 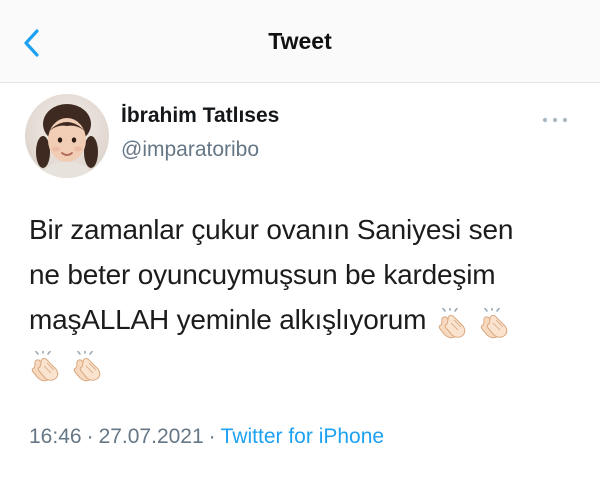 I want to click on tweet-source-link: Twitter for iPhone, so click(x=302, y=436).